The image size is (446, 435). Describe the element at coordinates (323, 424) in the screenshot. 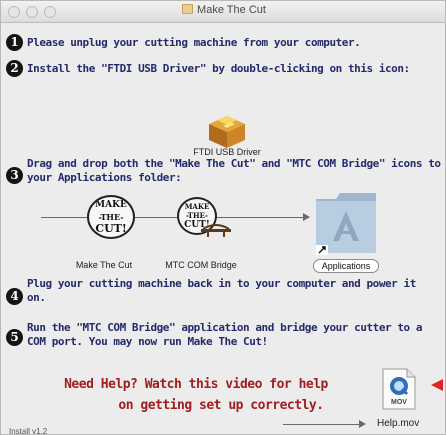

I see `help-arrow-line` at that location.